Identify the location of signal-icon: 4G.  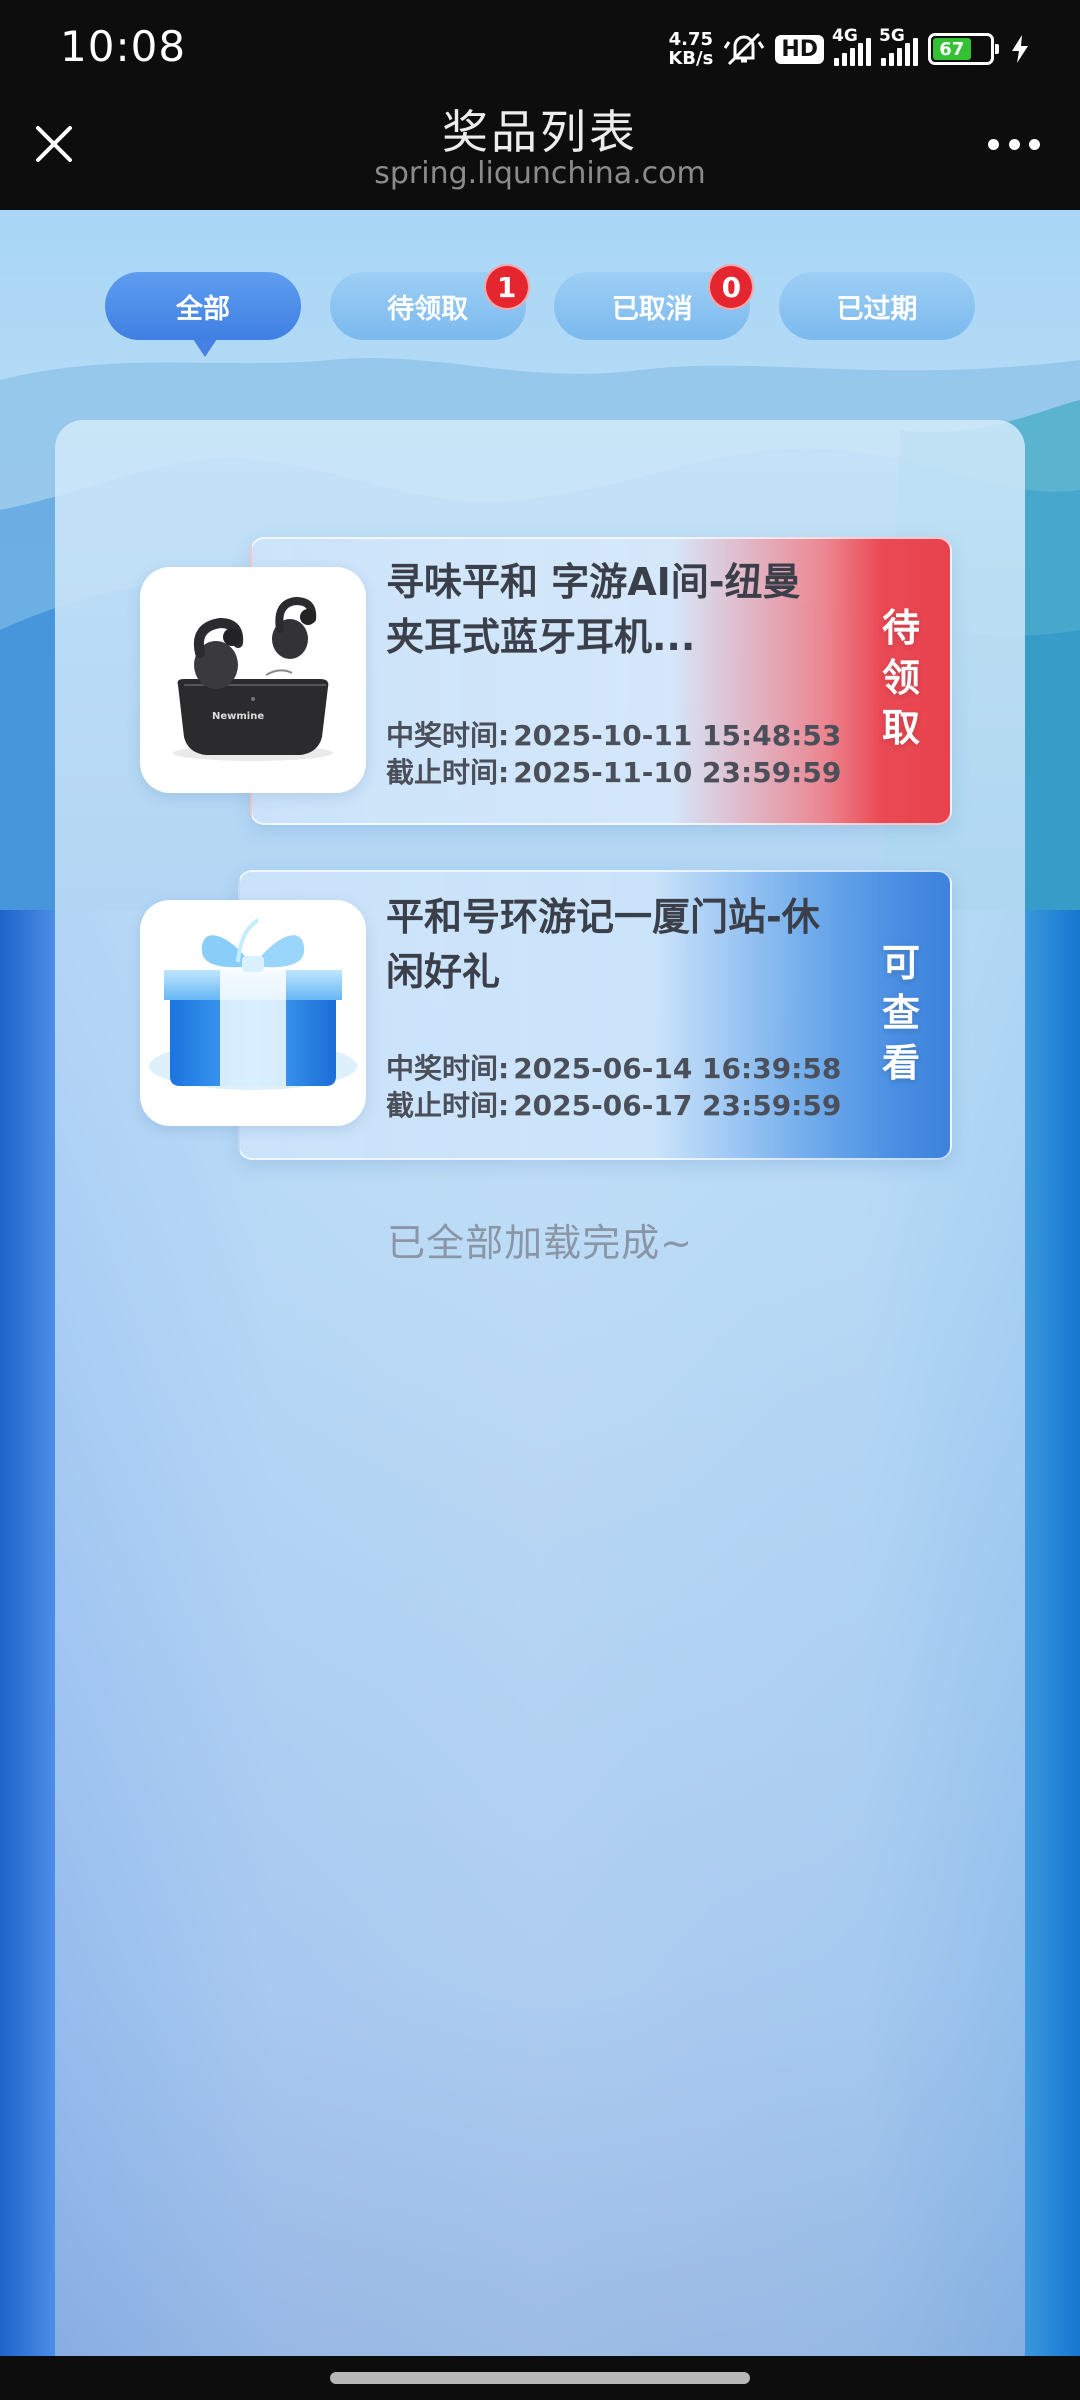
(851, 46).